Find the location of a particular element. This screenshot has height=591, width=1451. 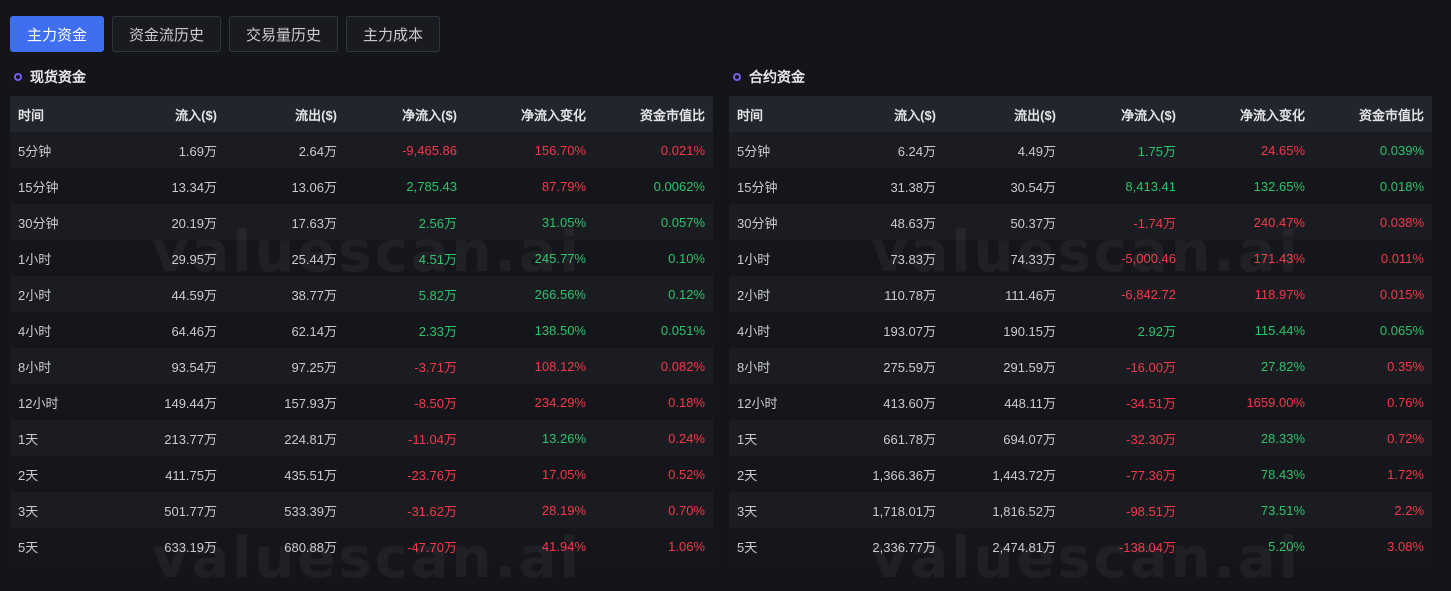

cell-time: 2小时 is located at coordinates (35, 295).